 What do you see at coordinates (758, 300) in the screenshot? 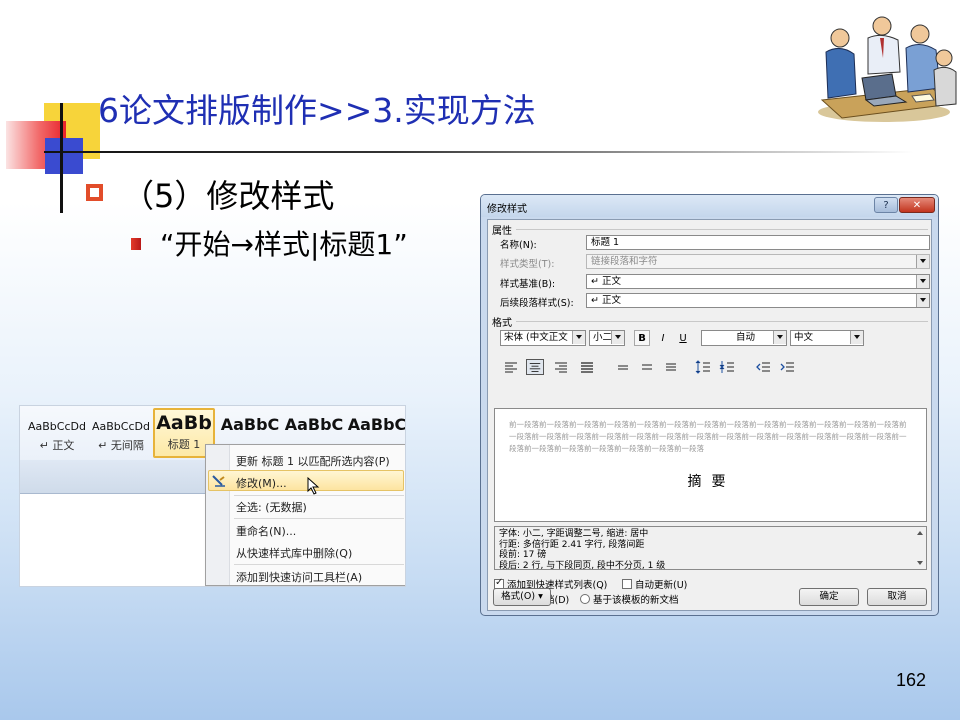
I see `next-paragraph-style-dropdown: ↵ 正文` at bounding box center [758, 300].